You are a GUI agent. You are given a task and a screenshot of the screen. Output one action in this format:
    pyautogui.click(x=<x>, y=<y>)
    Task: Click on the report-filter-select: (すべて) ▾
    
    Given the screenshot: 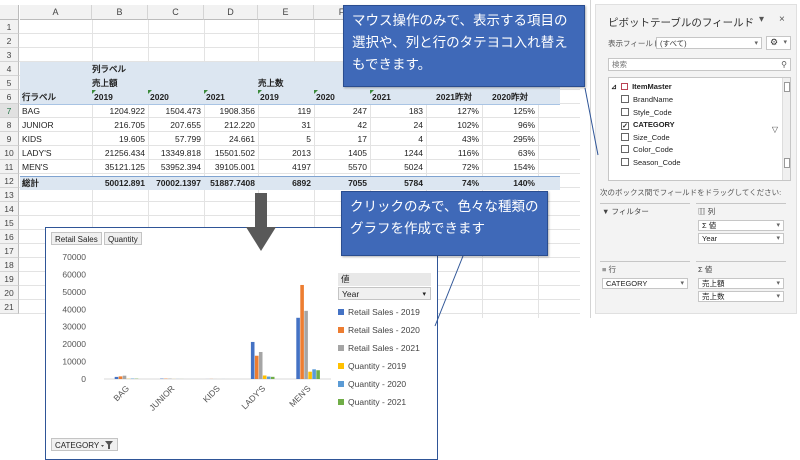 What is the action you would take?
    pyautogui.click(x=709, y=43)
    